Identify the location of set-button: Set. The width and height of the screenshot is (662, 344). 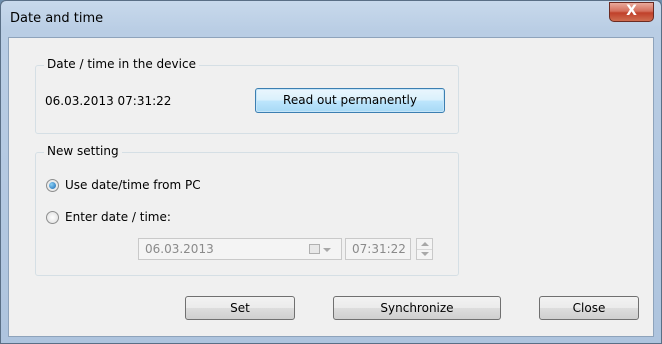
(240, 308).